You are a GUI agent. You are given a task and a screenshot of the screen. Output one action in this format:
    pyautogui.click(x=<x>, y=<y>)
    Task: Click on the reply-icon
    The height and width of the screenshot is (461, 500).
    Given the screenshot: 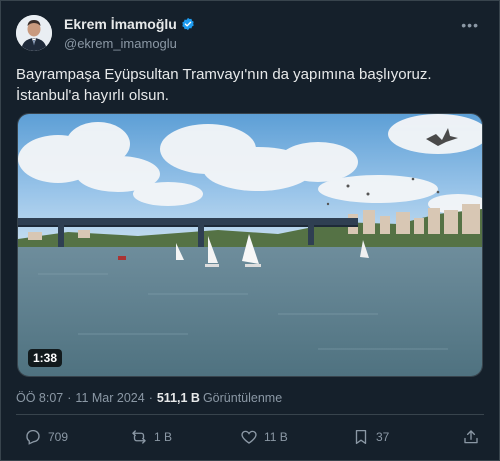 What is the action you would take?
    pyautogui.click(x=33, y=437)
    